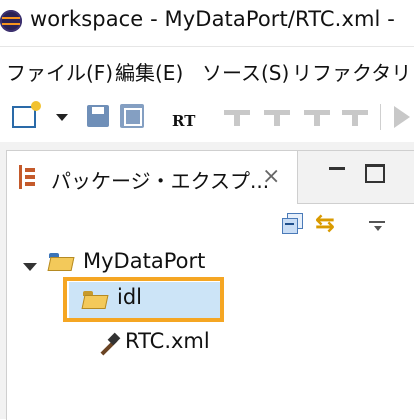 This screenshot has width=414, height=420. Describe the element at coordinates (184, 121) in the screenshot. I see `rt-builder-label: RT` at that location.